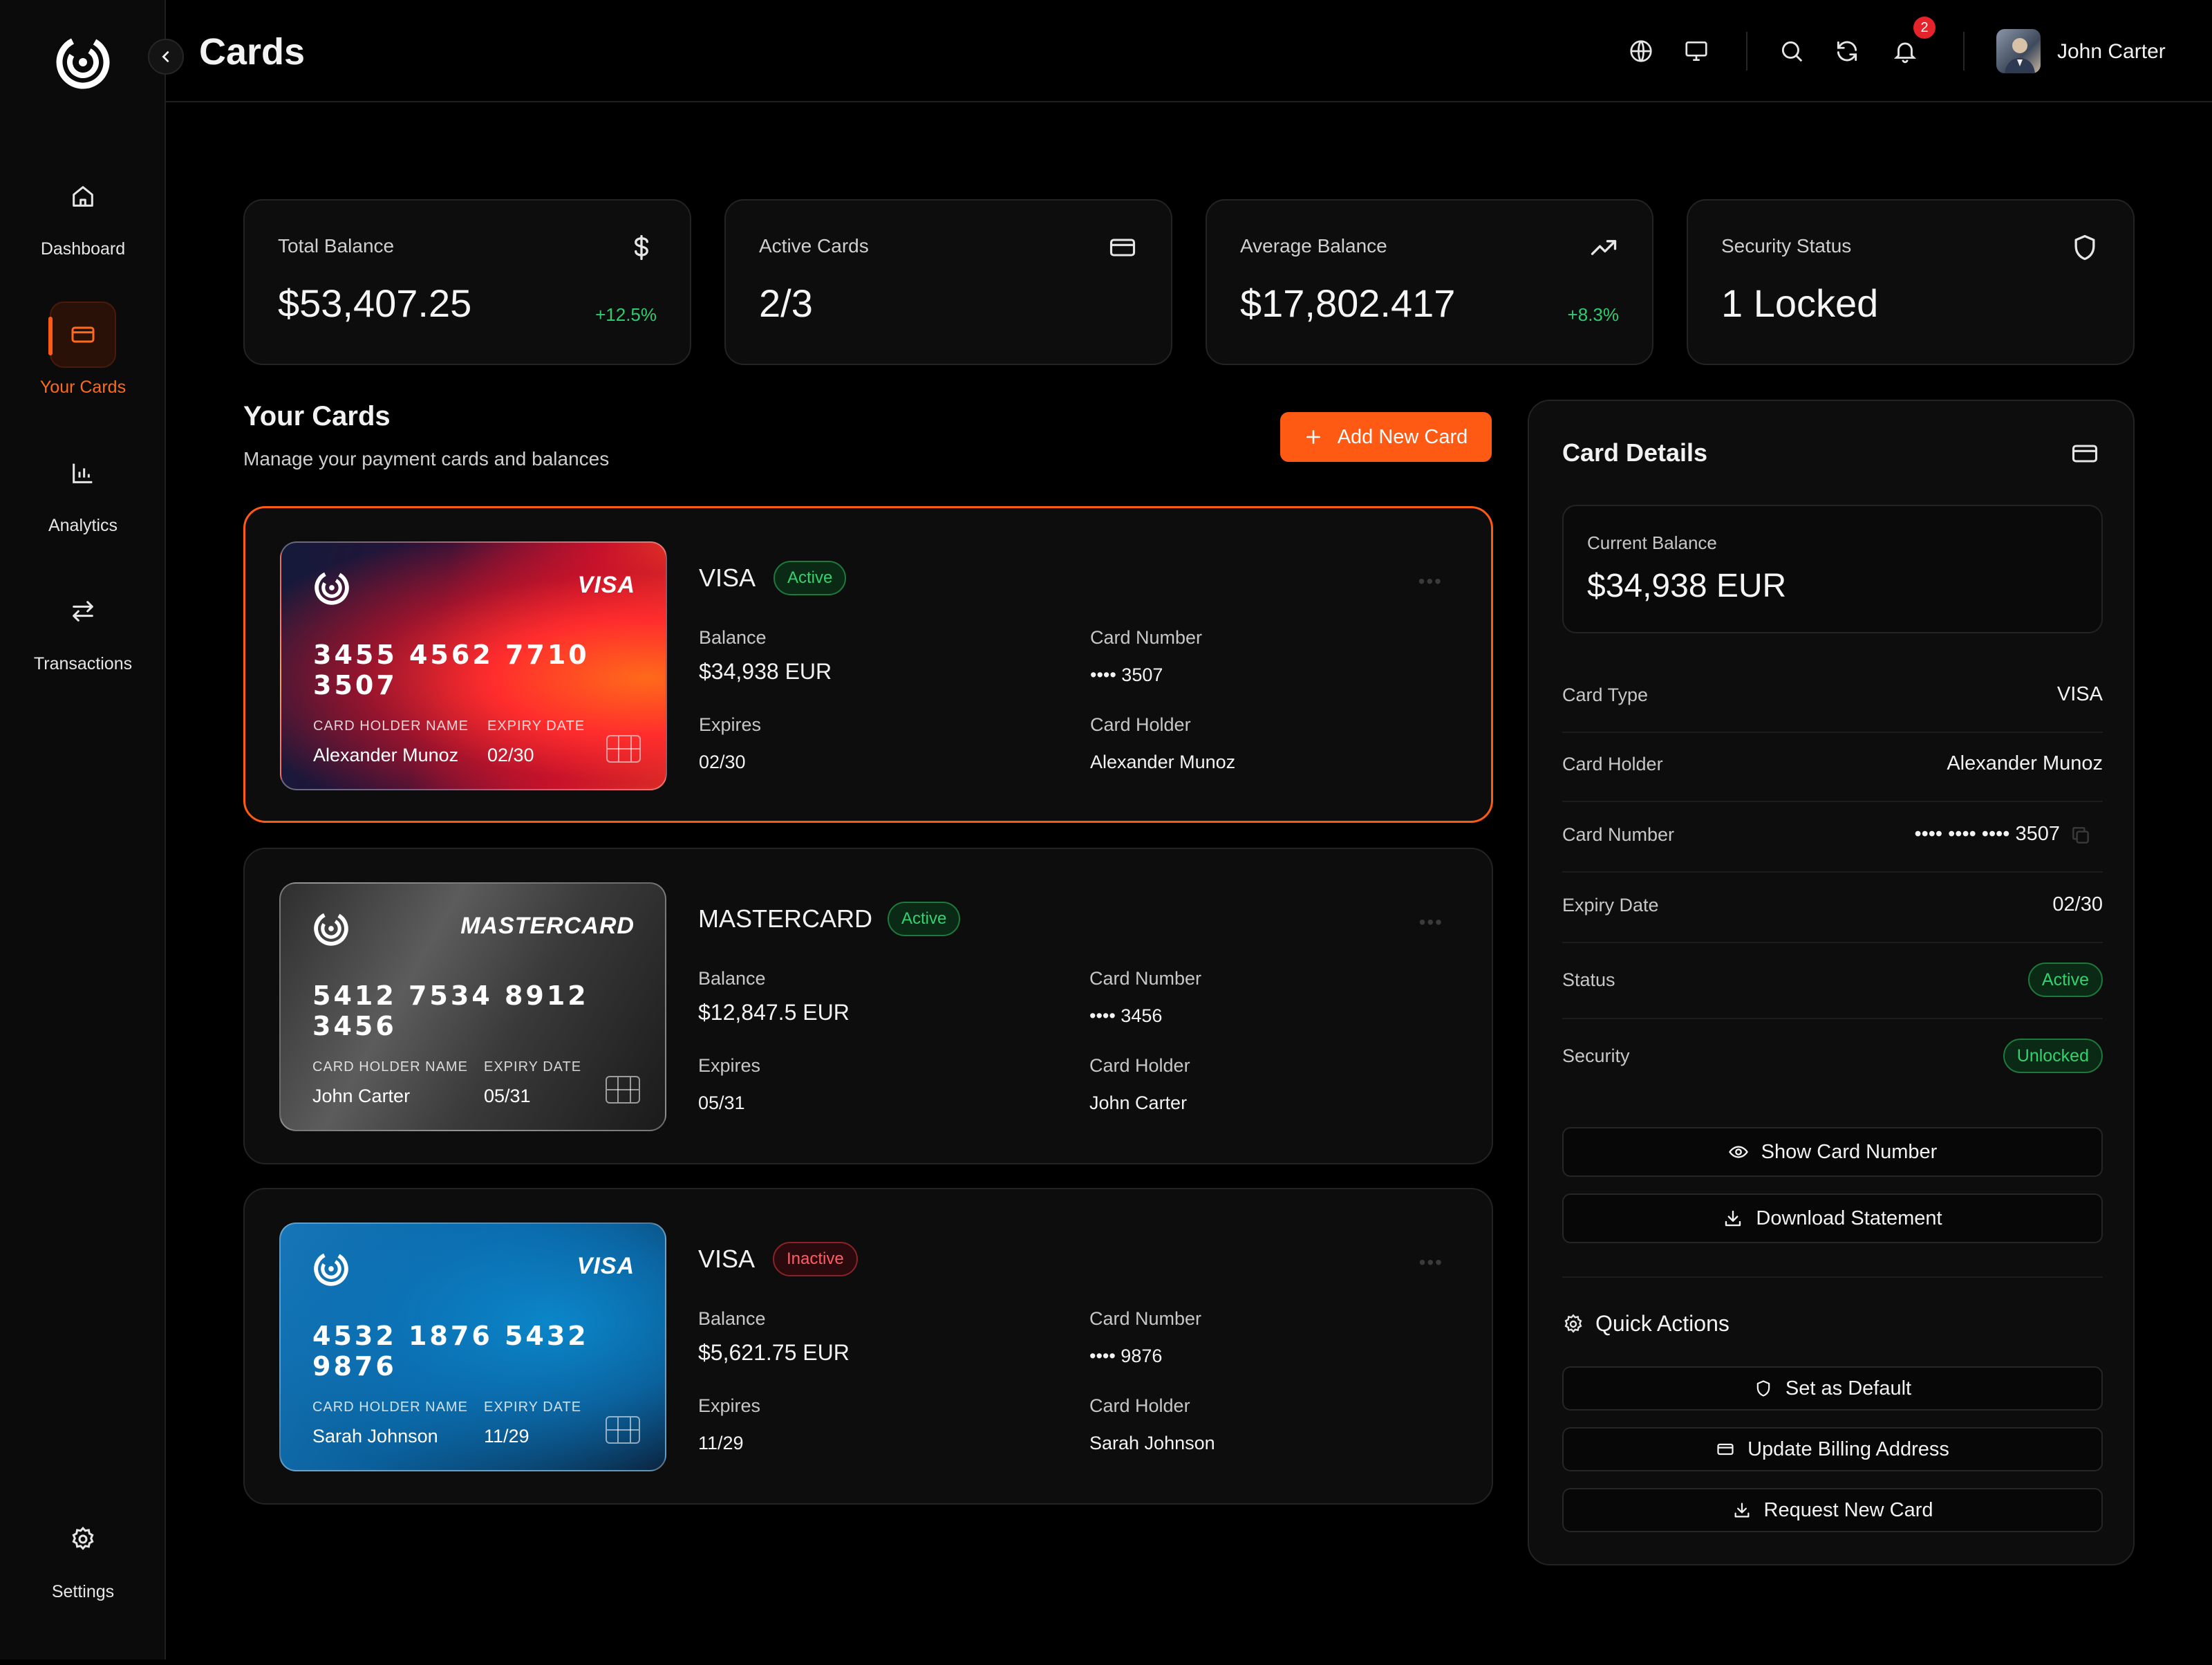 The image size is (2212, 1665). What do you see at coordinates (450, 1351) in the screenshot?
I see `card-number: 4532 1876 5432 9876` at bounding box center [450, 1351].